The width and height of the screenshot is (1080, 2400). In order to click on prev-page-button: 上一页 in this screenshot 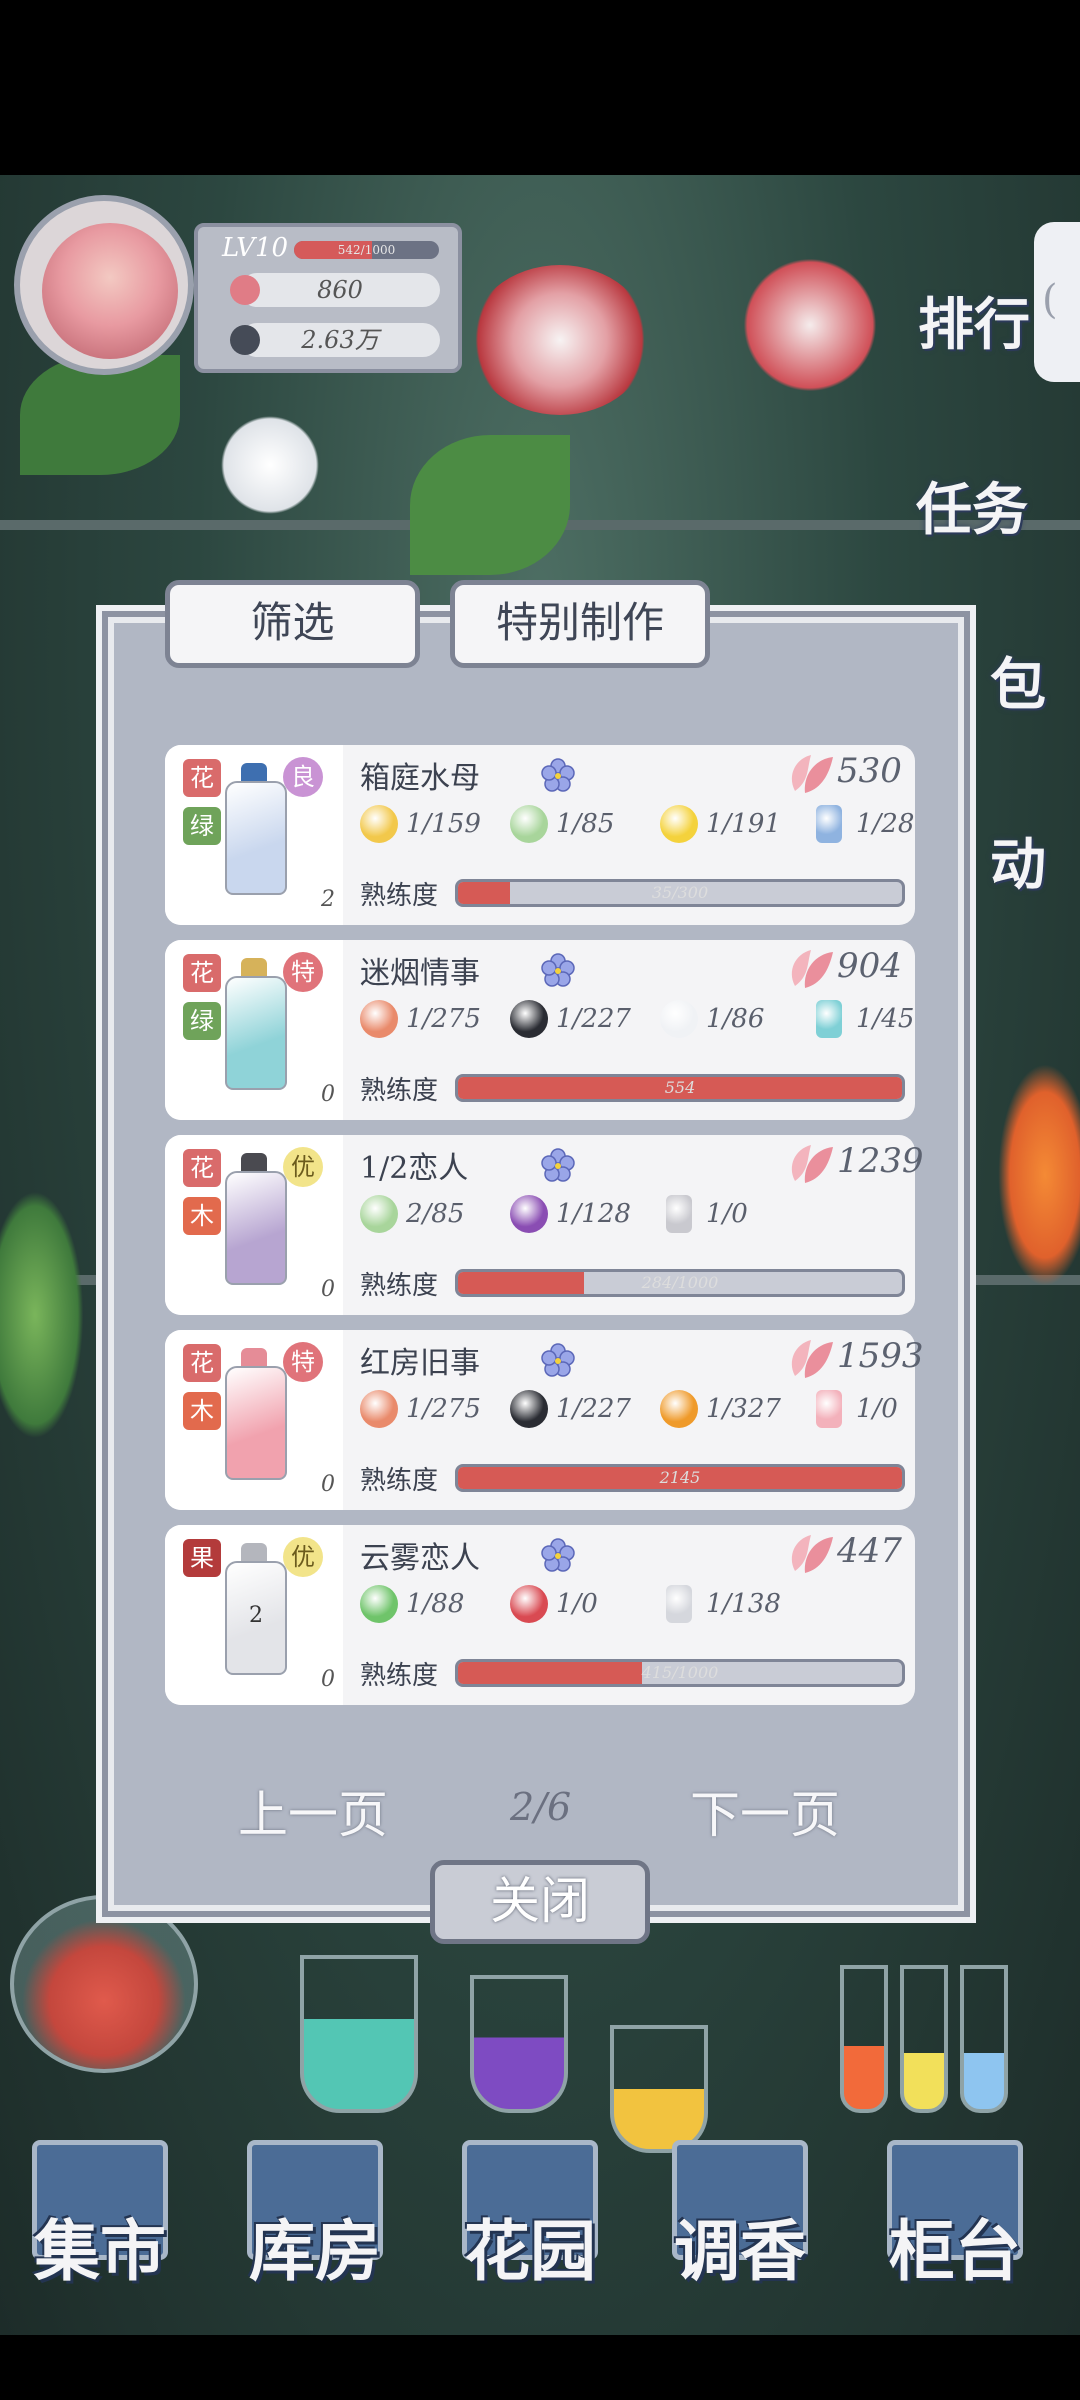, I will do `click(313, 1811)`.